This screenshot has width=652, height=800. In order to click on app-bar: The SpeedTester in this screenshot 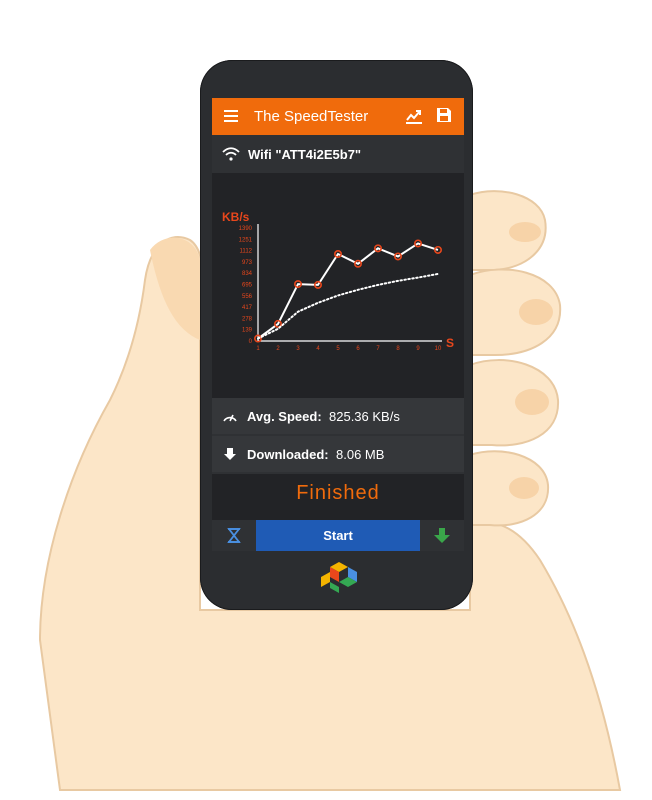, I will do `click(338, 116)`.